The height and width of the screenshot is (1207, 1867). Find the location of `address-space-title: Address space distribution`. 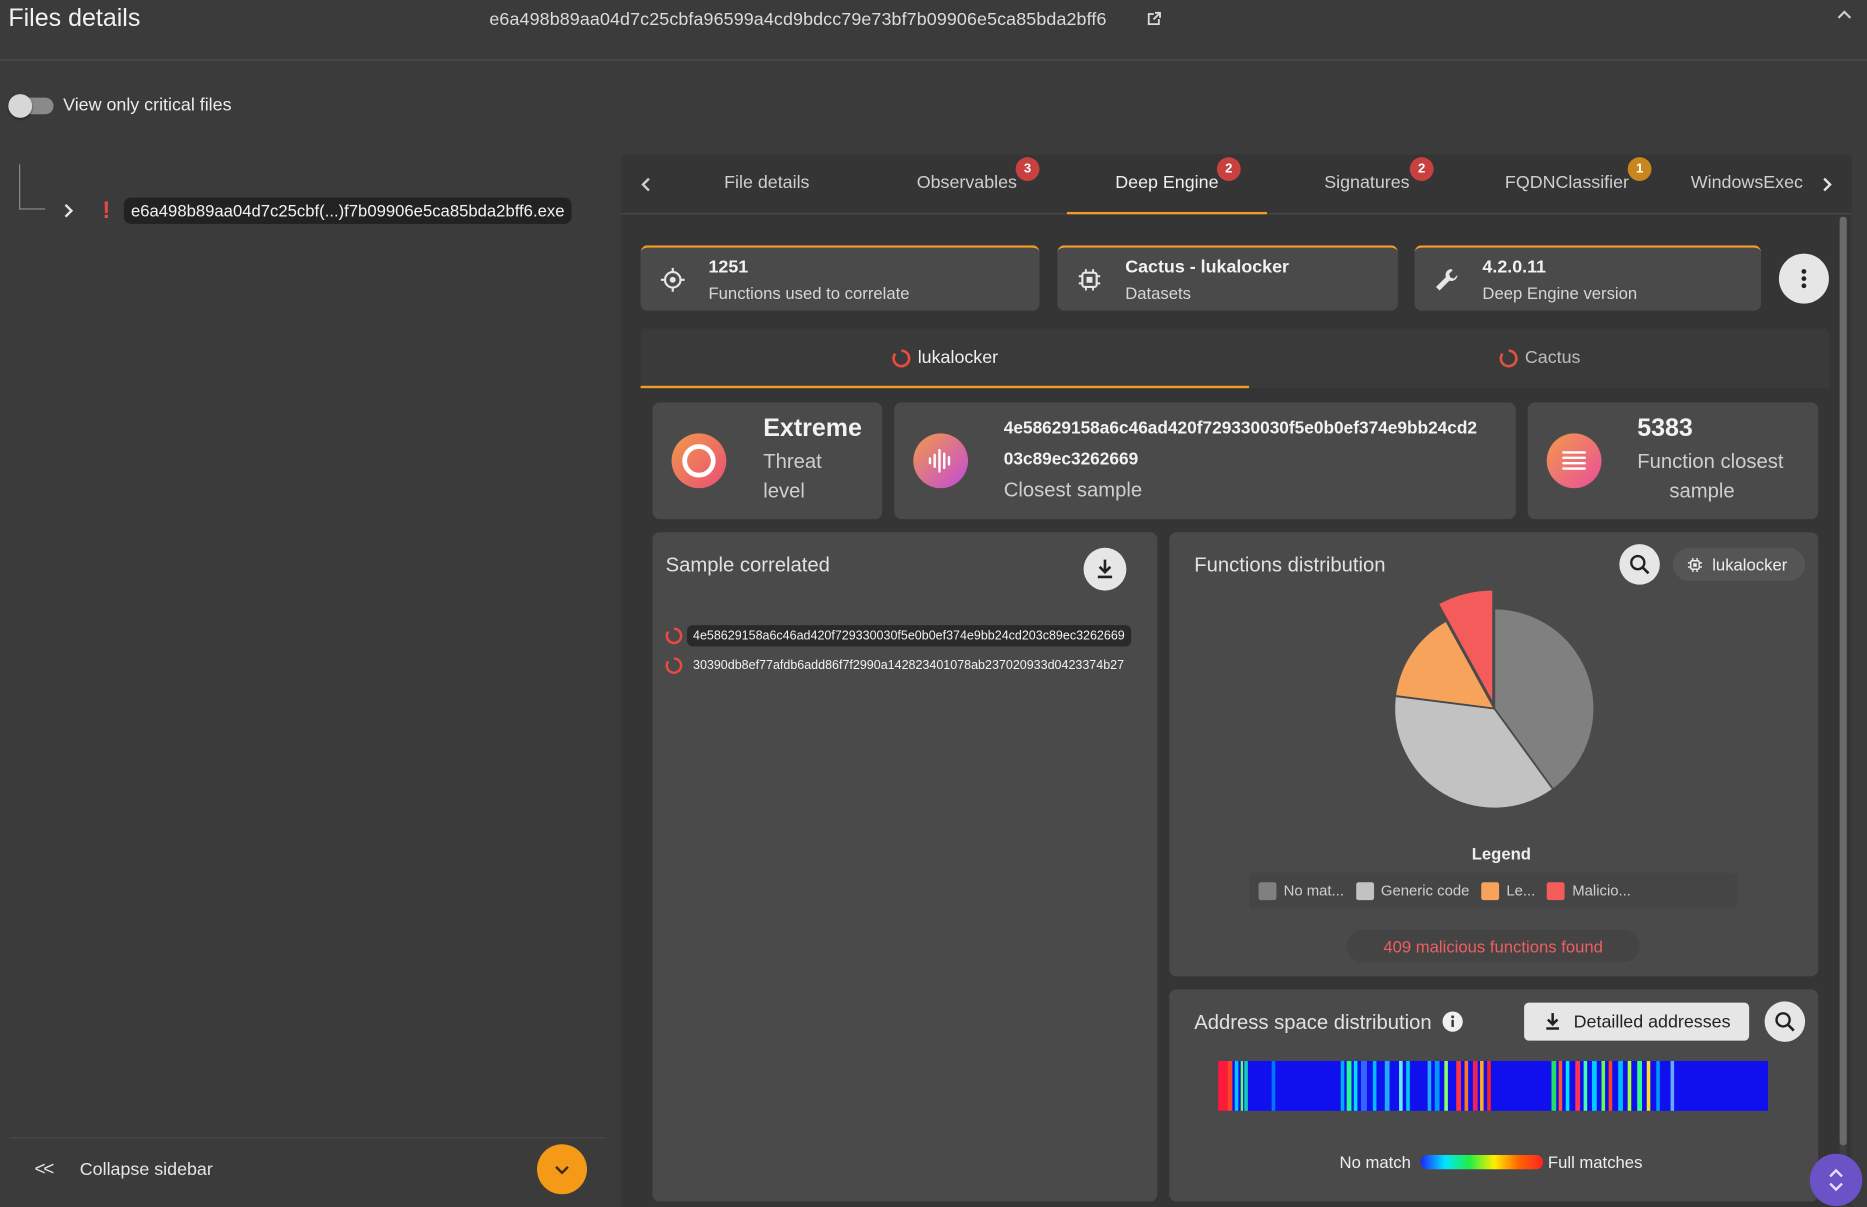

address-space-title: Address space distribution is located at coordinates (1313, 1022).